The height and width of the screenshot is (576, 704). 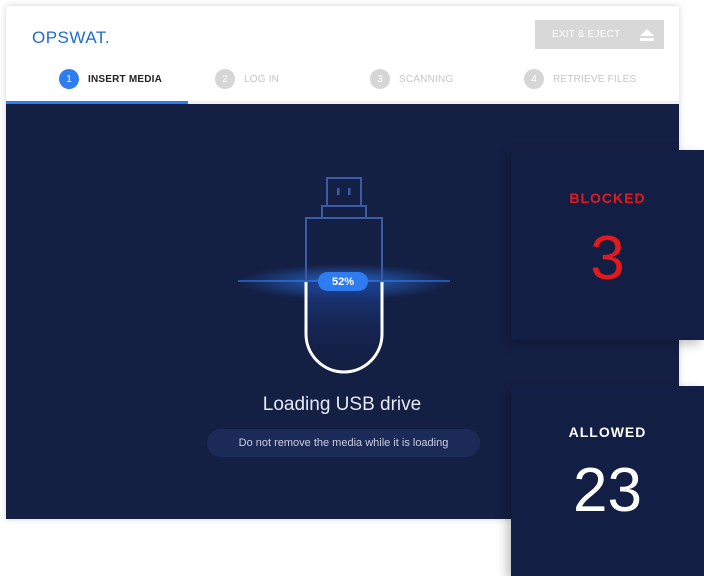 What do you see at coordinates (607, 432) in the screenshot?
I see `allowed-label: ALLOWED` at bounding box center [607, 432].